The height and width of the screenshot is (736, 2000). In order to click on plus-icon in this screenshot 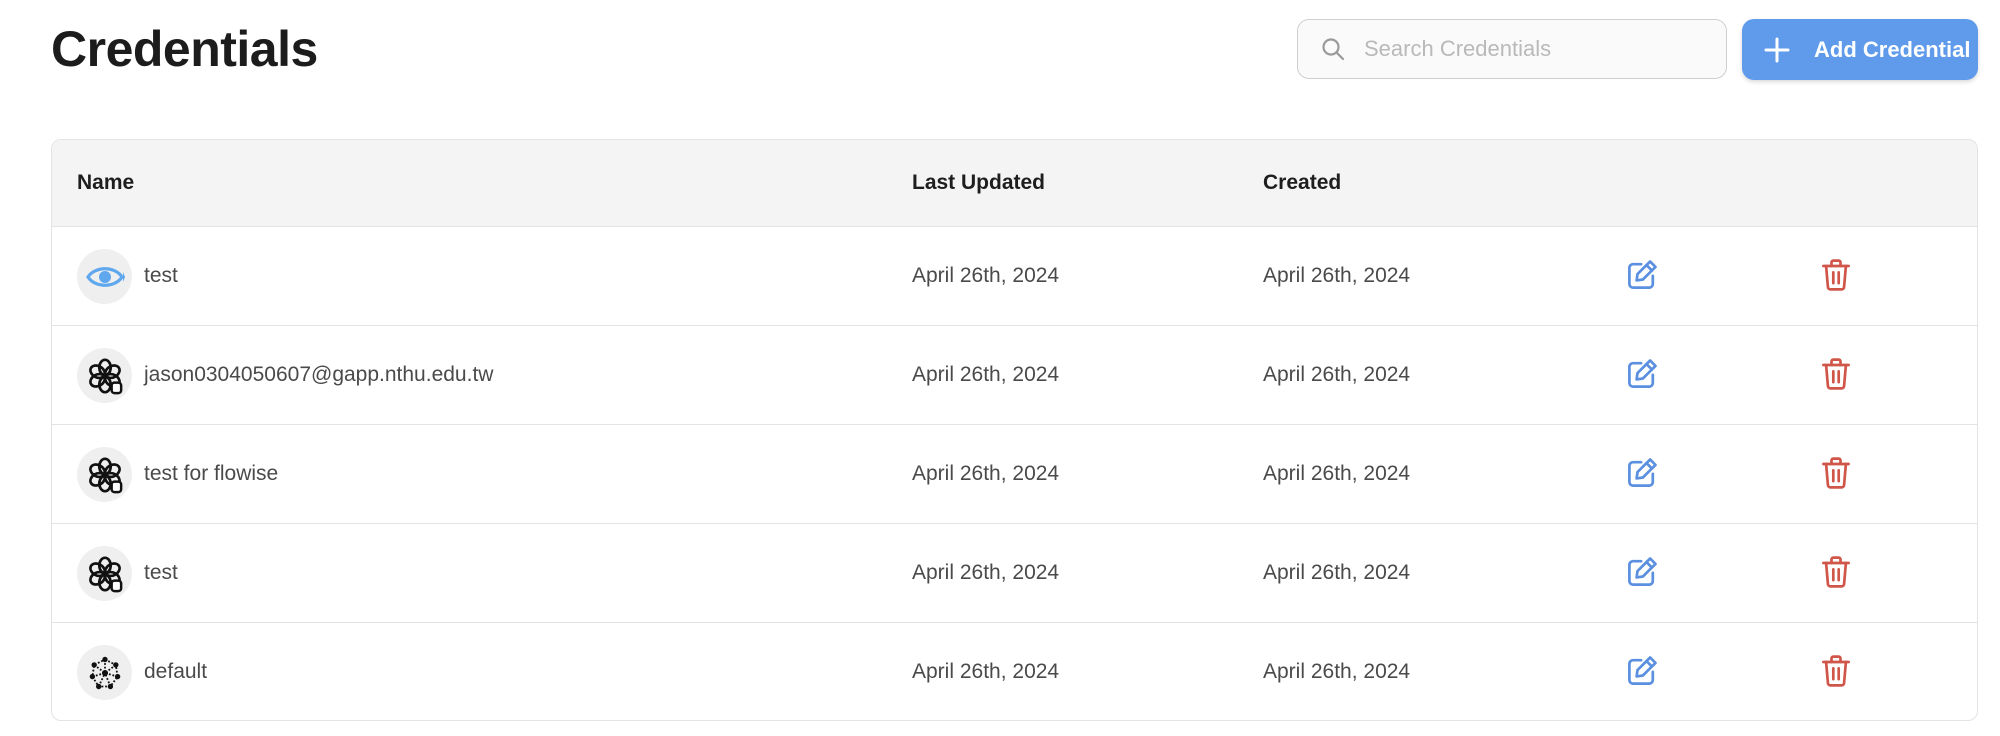, I will do `click(1777, 50)`.